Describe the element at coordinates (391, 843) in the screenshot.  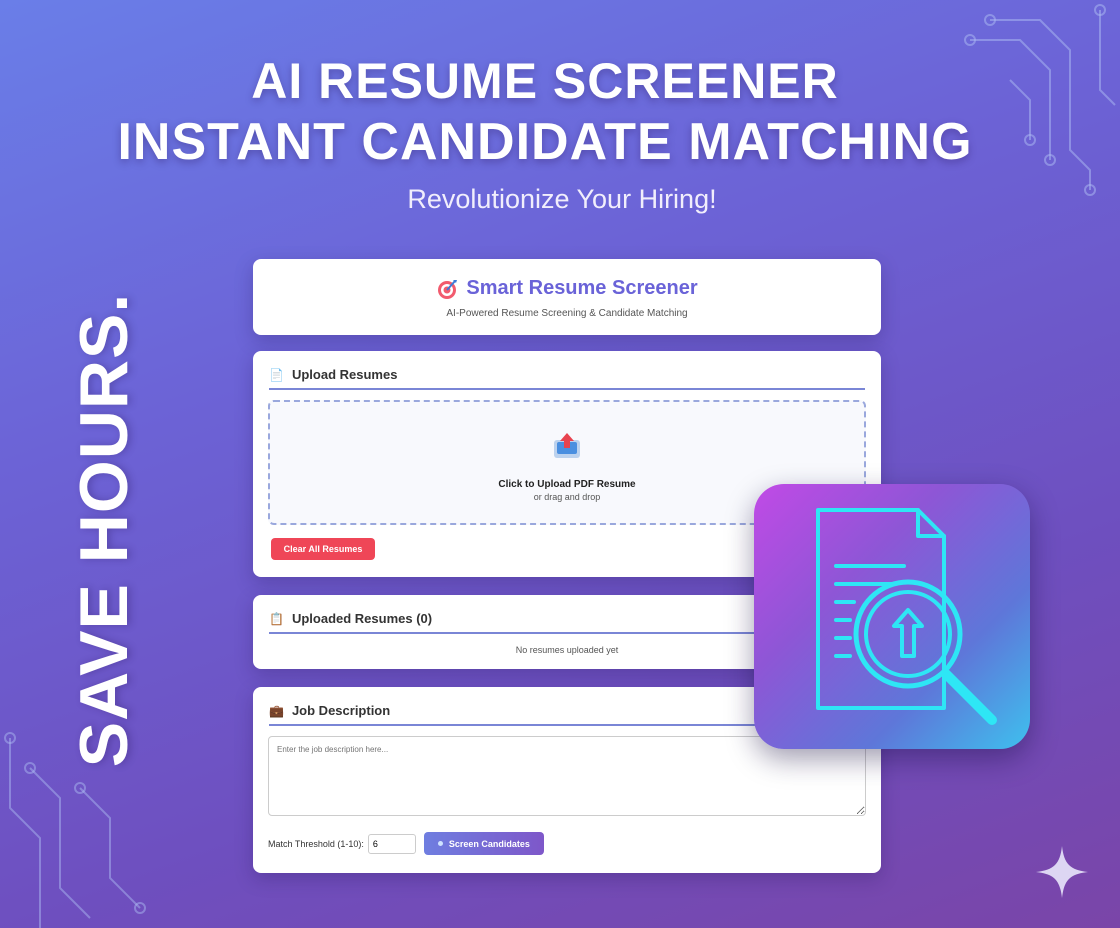
I see `threshold-input` at that location.